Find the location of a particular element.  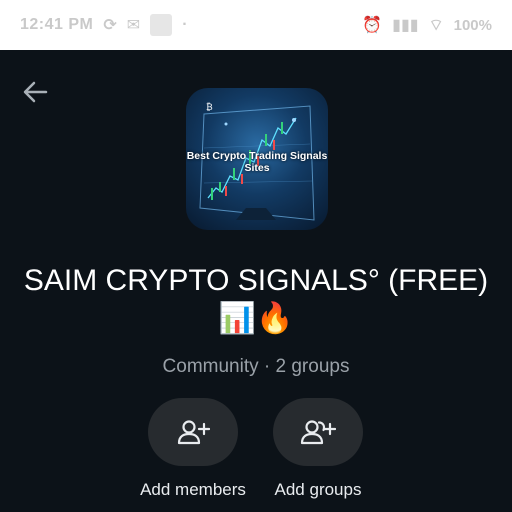

sync-icon: ⟳ is located at coordinates (110, 25).